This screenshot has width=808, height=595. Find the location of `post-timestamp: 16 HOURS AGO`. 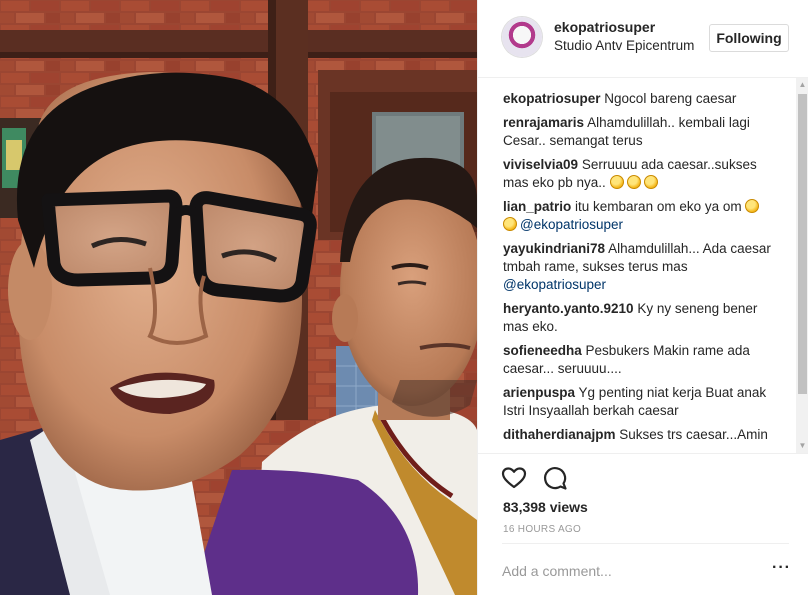

post-timestamp: 16 HOURS AGO is located at coordinates (542, 529).